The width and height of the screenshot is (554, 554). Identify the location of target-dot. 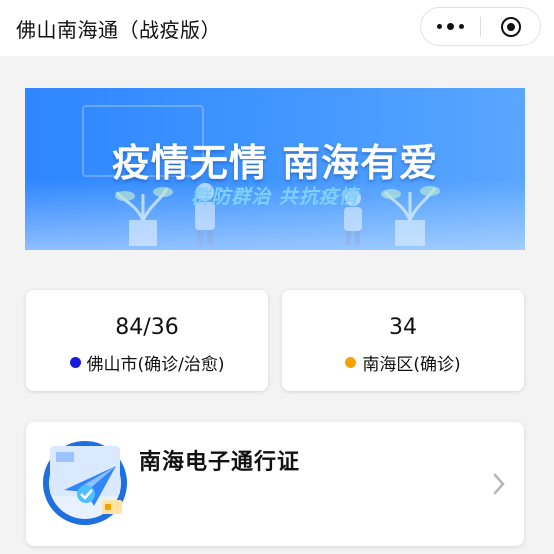
(510, 26).